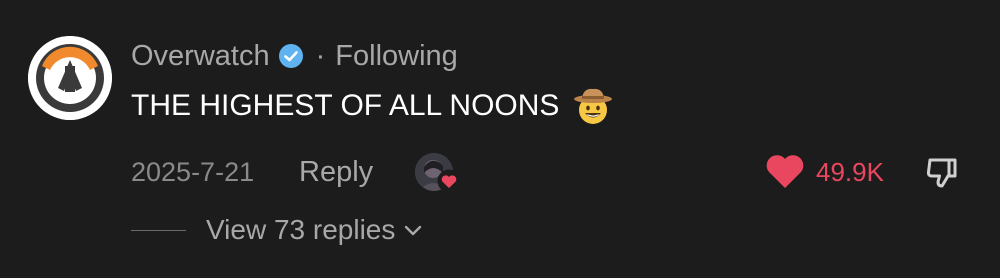 The height and width of the screenshot is (278, 1000). What do you see at coordinates (396, 56) in the screenshot?
I see `following-status: Following` at bounding box center [396, 56].